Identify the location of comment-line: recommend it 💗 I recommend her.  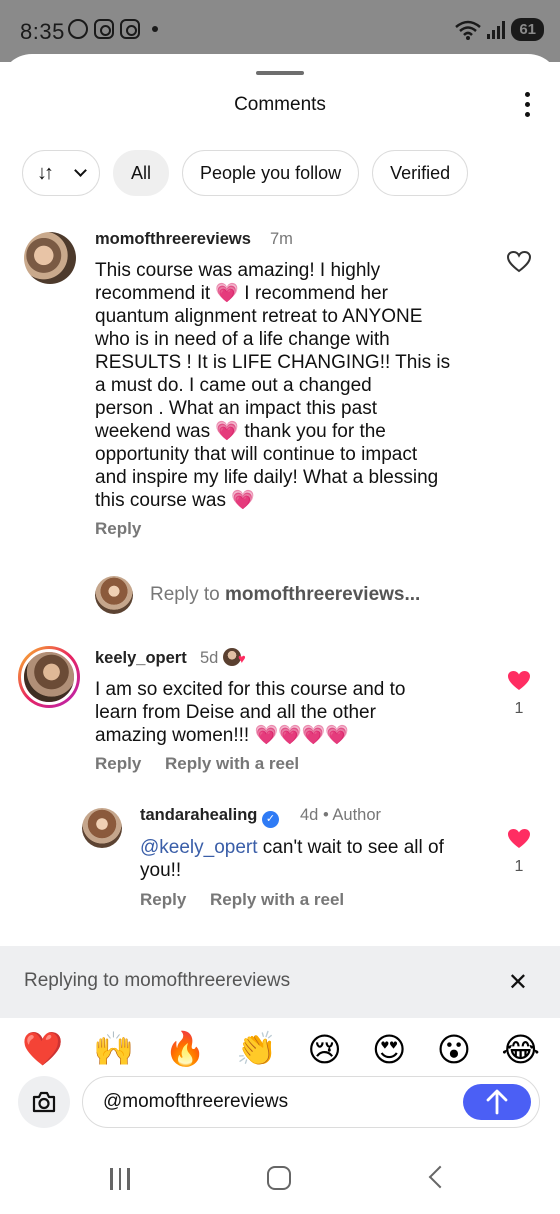
(241, 293).